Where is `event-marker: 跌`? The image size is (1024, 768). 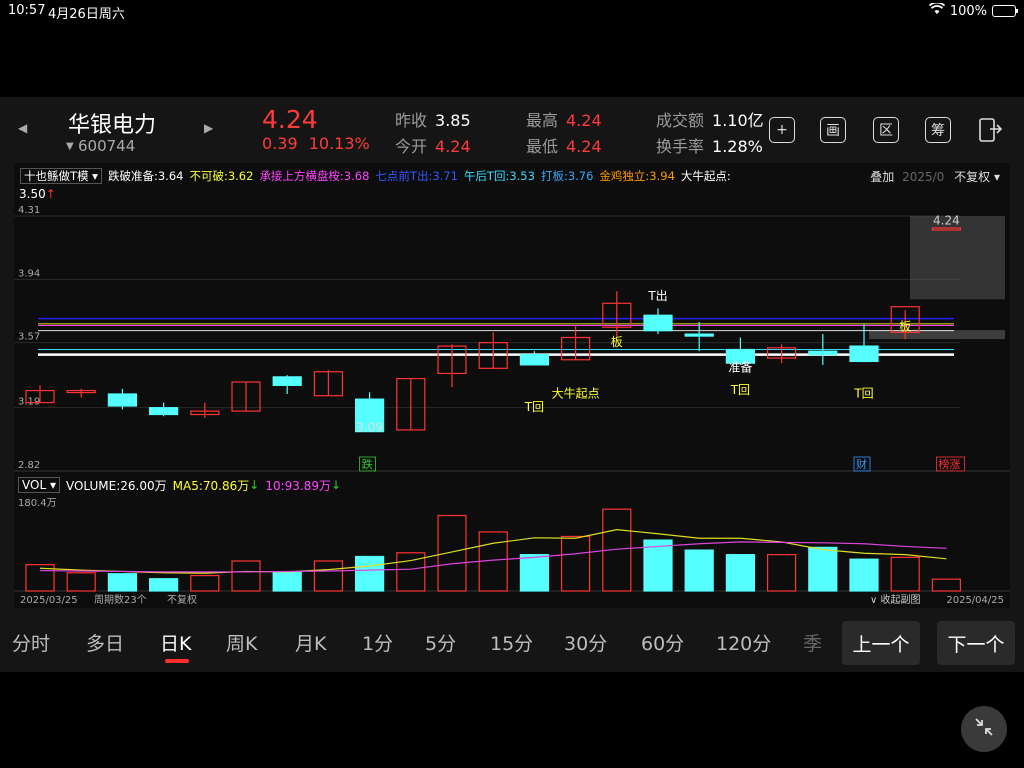
event-marker: 跌 is located at coordinates (367, 464).